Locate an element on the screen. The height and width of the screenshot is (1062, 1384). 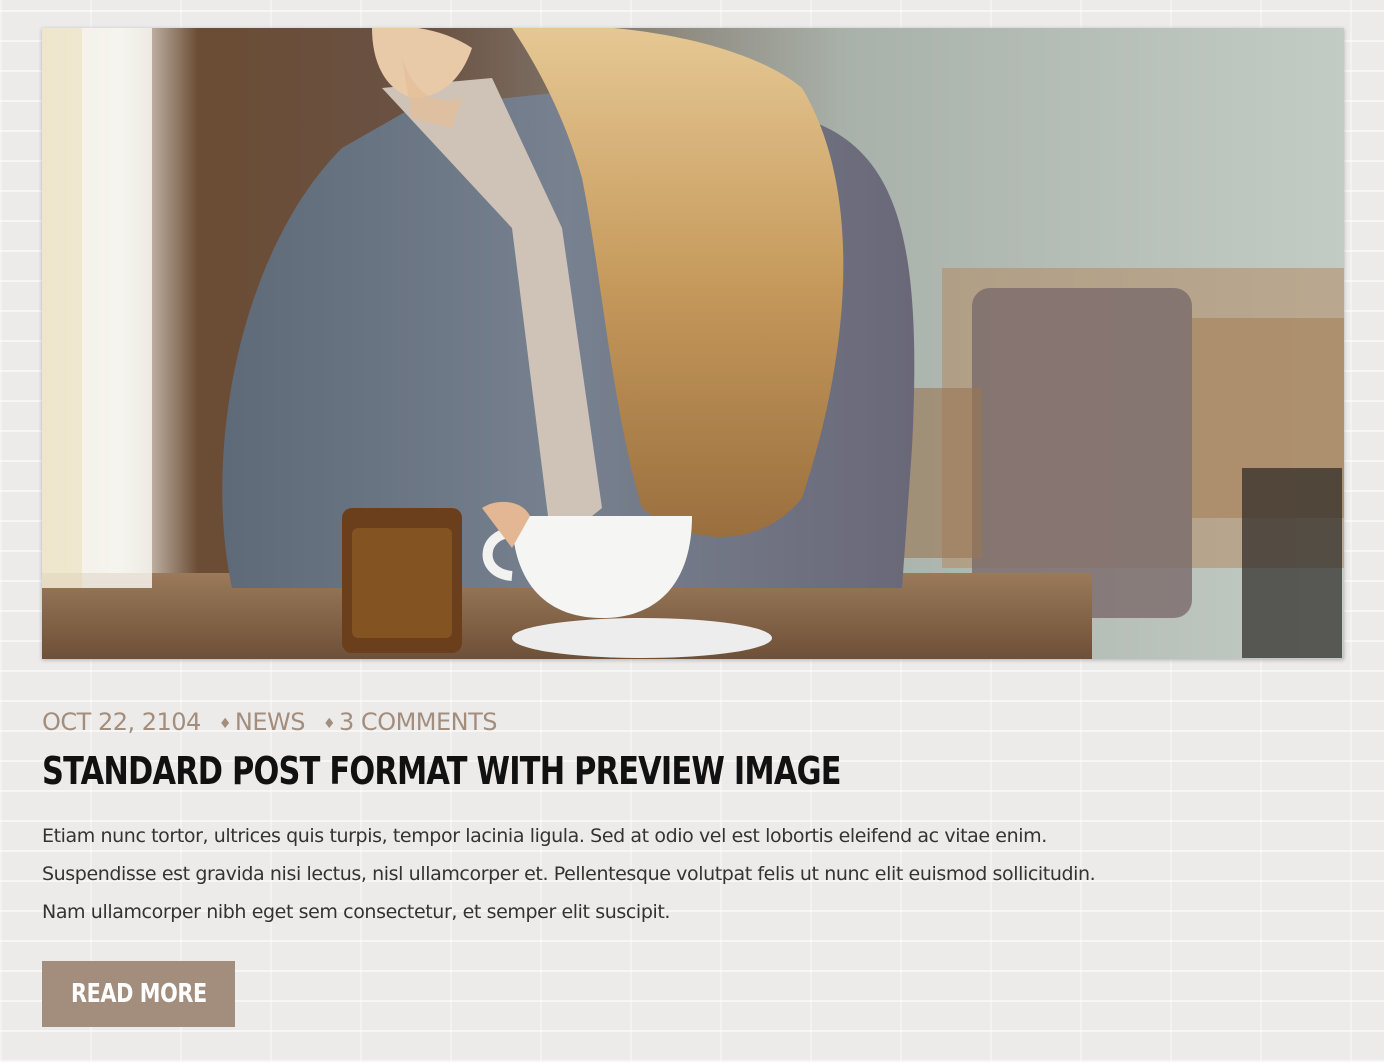
post-date: OCT 22, 2104 is located at coordinates (121, 722).